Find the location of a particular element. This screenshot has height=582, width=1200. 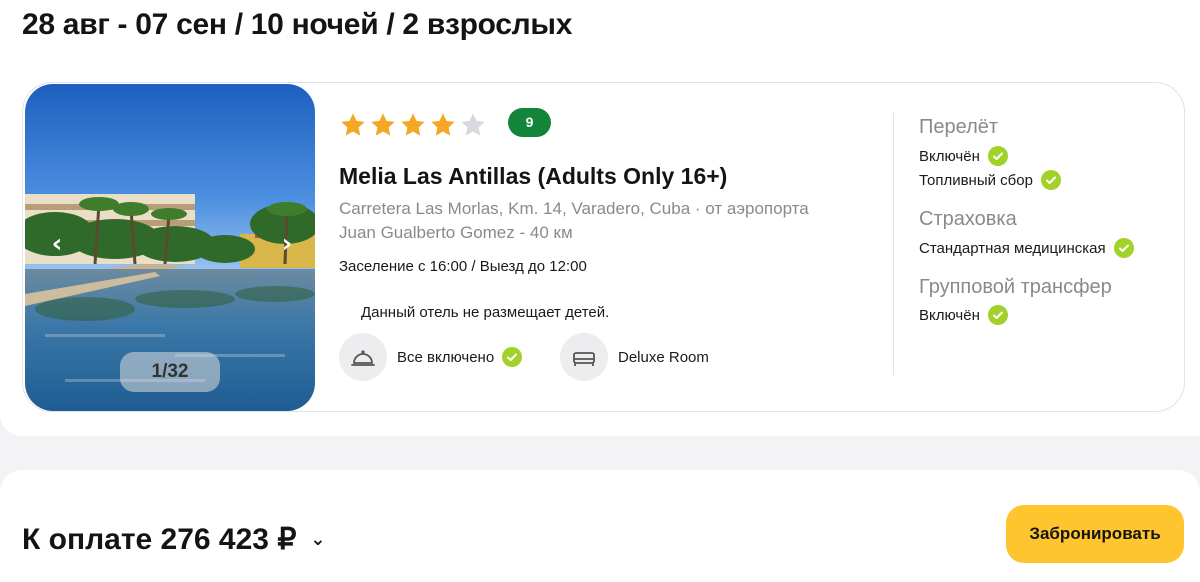

gallery-next-button: › is located at coordinates (287, 244).